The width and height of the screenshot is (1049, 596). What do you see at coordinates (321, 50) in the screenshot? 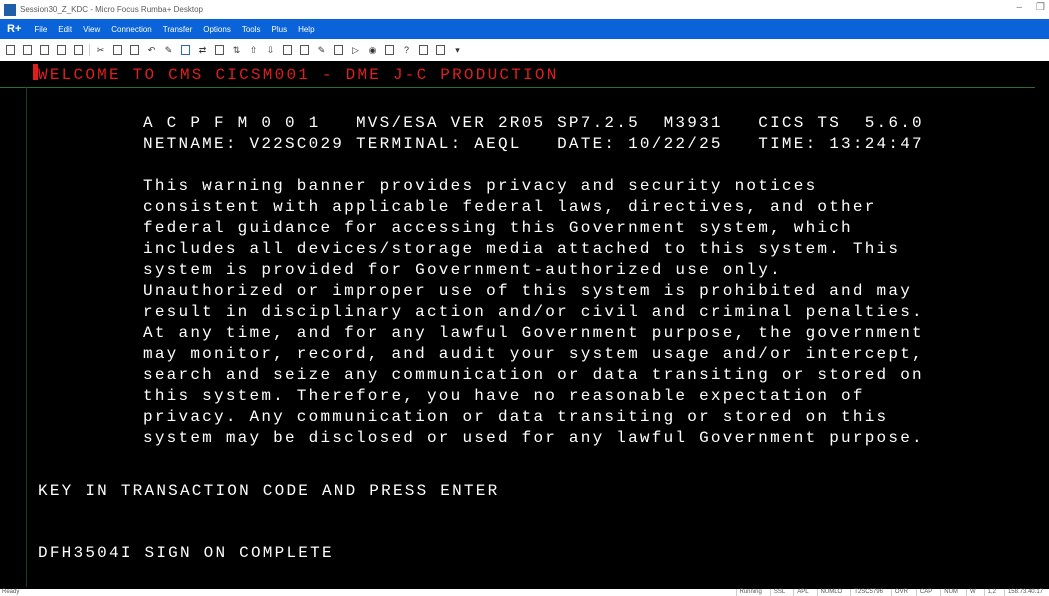
I see `edit-icon: ✎` at bounding box center [321, 50].